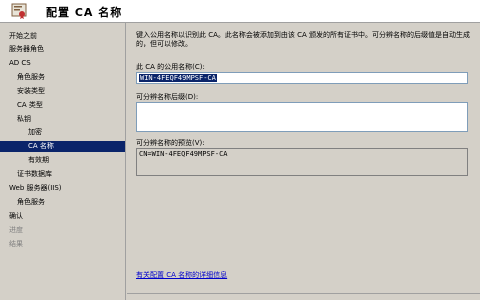 Image resolution: width=480 pixels, height=300 pixels. What do you see at coordinates (35, 132) in the screenshot?
I see `nav-item-cryptography: 加密` at bounding box center [35, 132].